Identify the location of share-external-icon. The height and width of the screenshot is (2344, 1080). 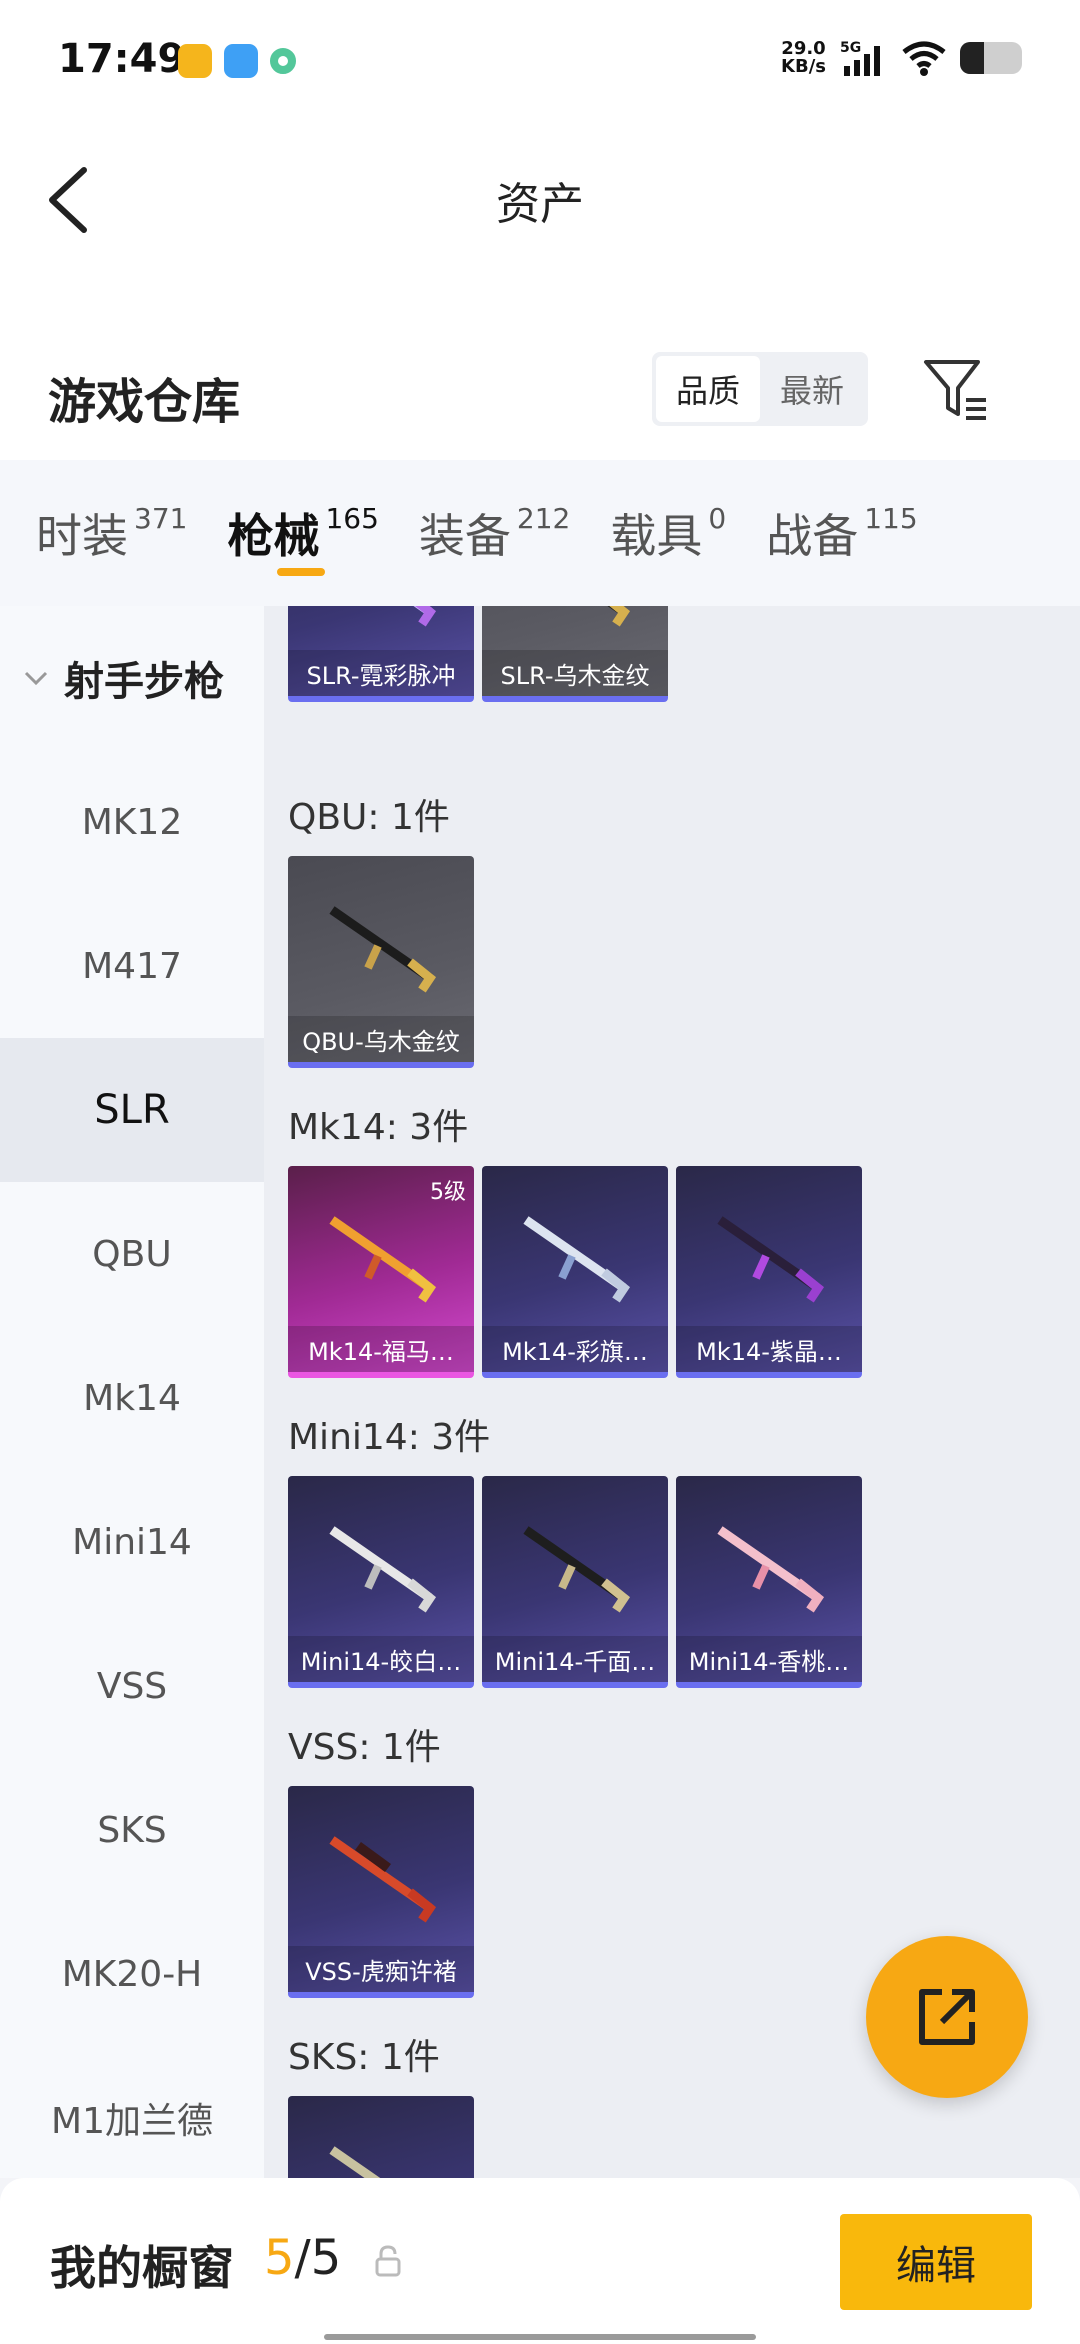
(947, 2017).